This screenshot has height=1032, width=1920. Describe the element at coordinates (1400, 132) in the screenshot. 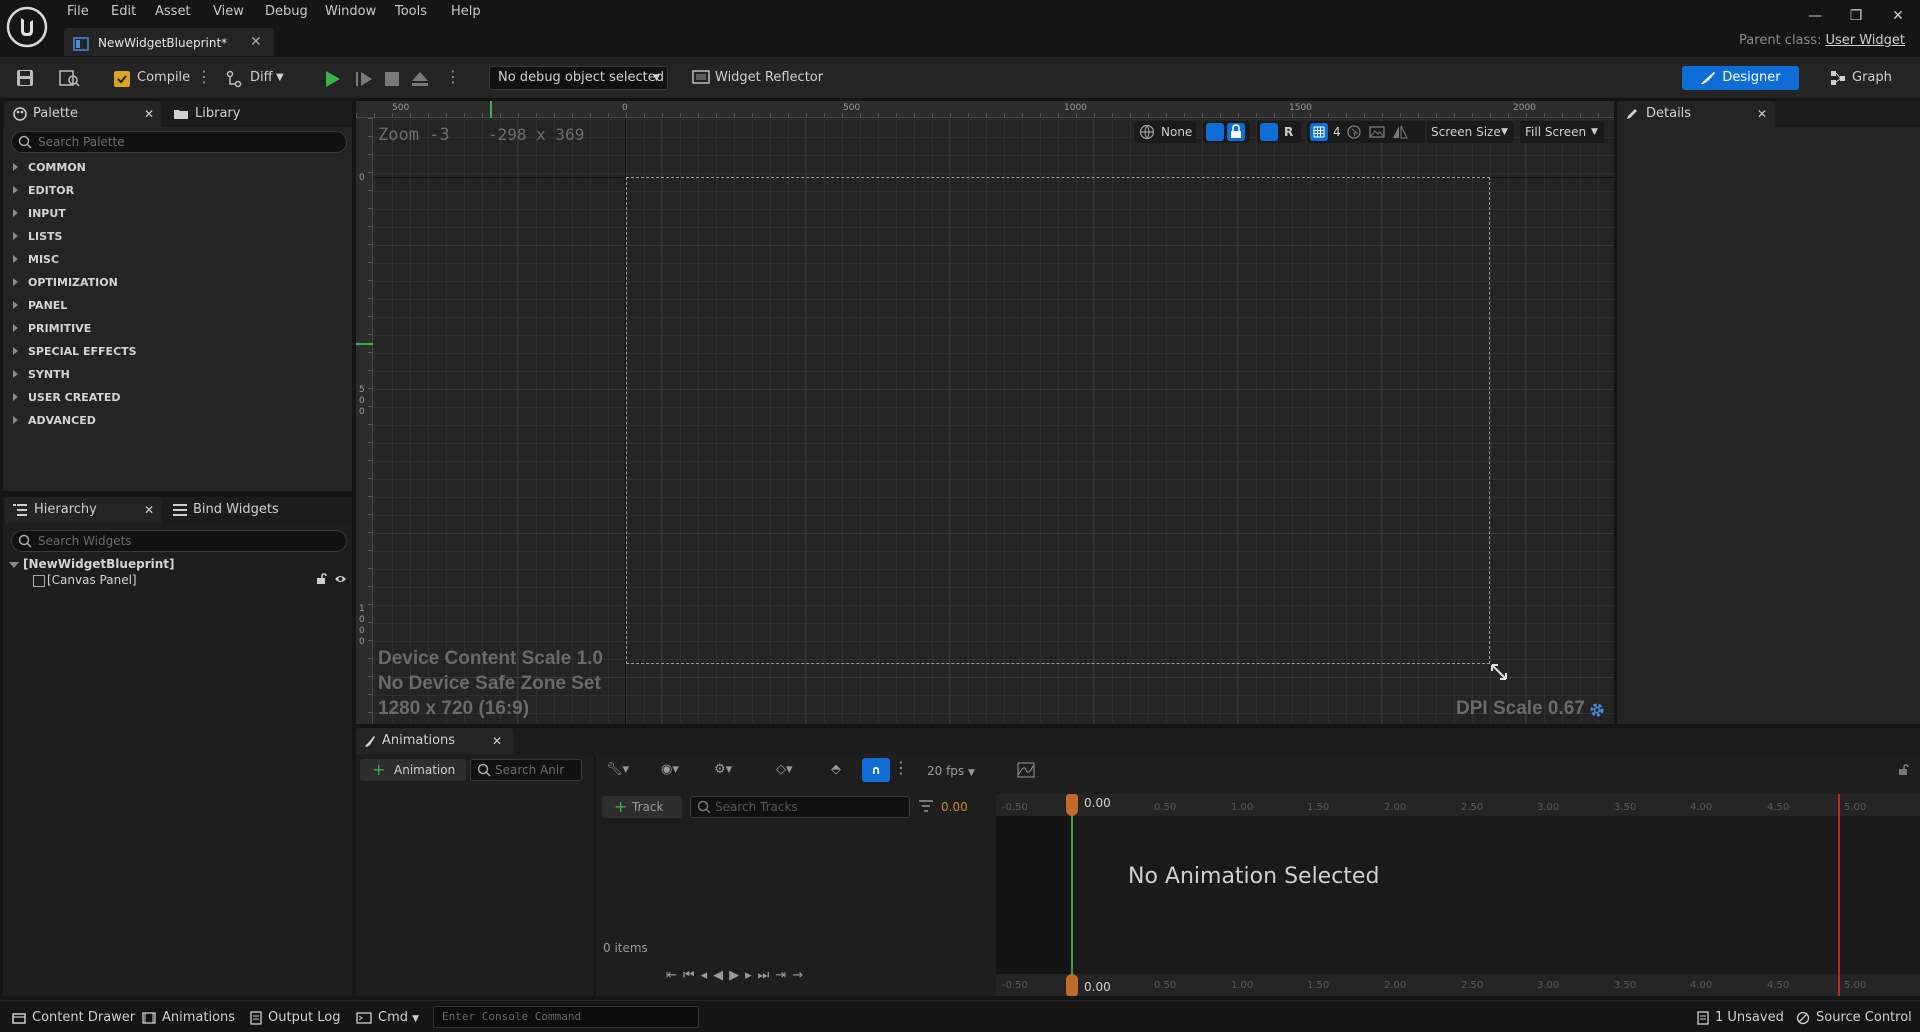

I see `flip-icon` at that location.